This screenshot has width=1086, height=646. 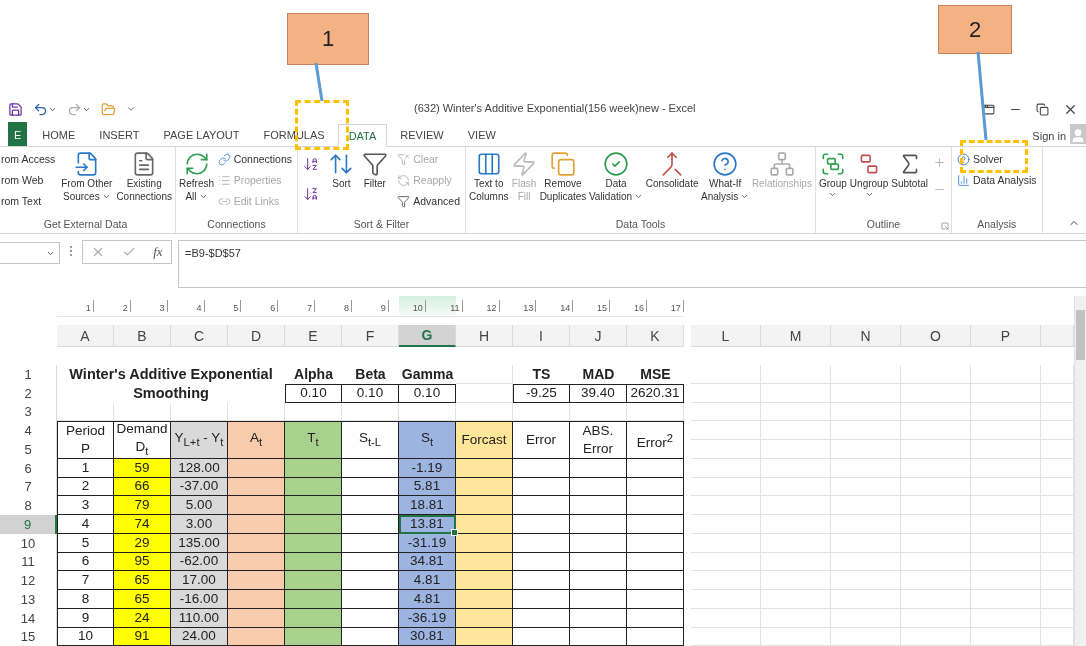 What do you see at coordinates (1080, 471) in the screenshot?
I see `scrollbar` at bounding box center [1080, 471].